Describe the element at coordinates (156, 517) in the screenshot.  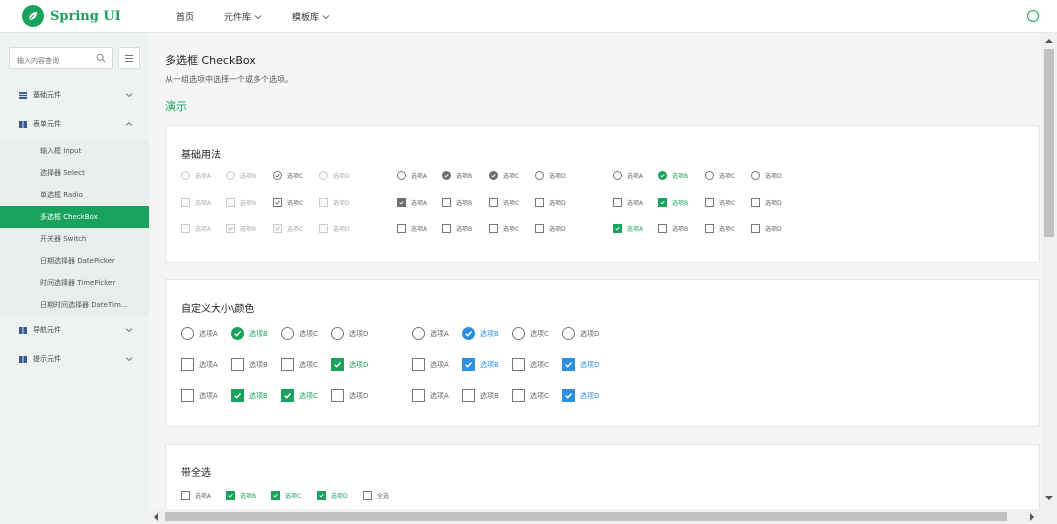
I see `arrow-left-icon` at that location.